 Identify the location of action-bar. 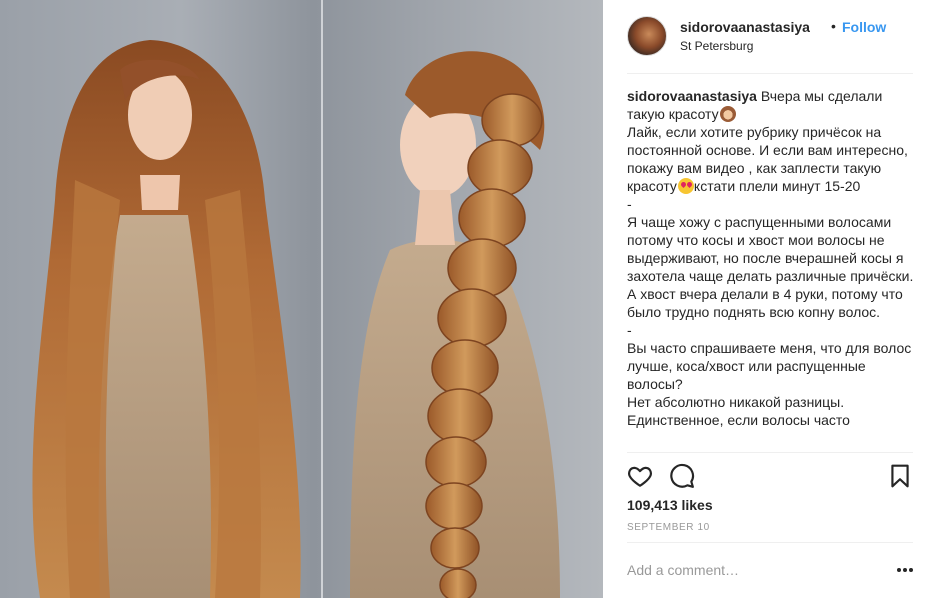
(770, 476).